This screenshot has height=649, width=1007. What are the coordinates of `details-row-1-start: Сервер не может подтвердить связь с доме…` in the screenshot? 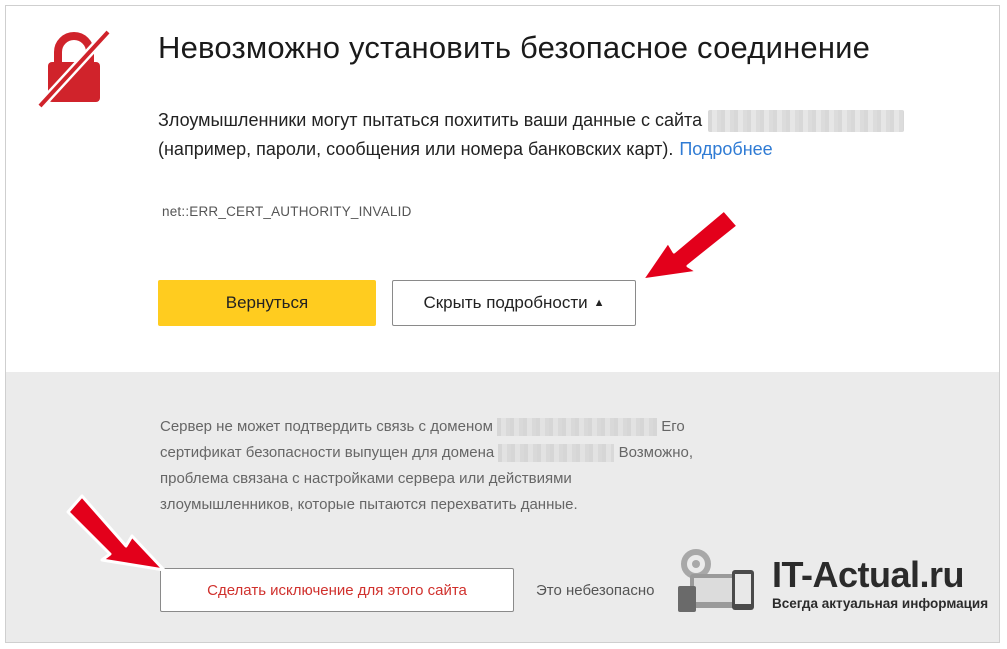 It's located at (326, 426).